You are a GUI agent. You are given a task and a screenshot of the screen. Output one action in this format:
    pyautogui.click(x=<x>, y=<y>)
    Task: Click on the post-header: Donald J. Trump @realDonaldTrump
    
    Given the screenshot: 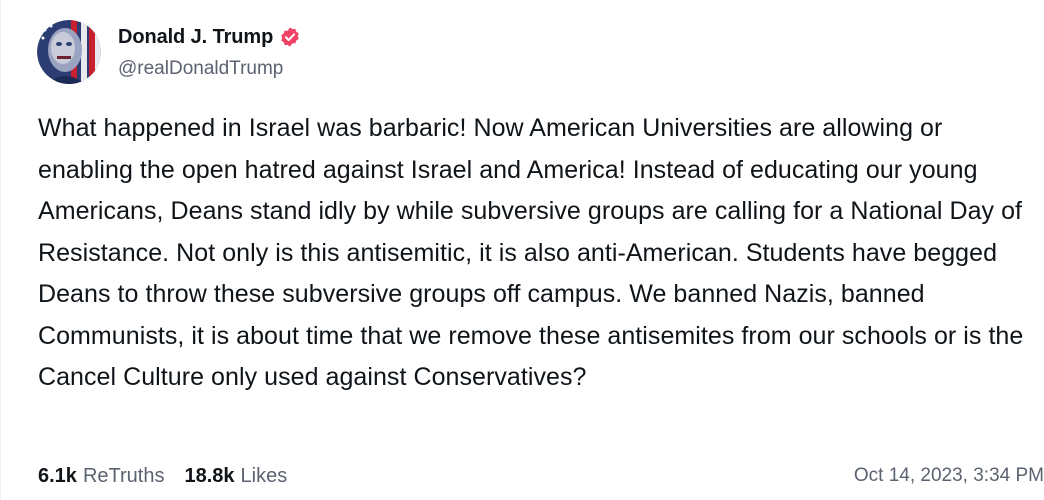 What is the action you would take?
    pyautogui.click(x=169, y=52)
    